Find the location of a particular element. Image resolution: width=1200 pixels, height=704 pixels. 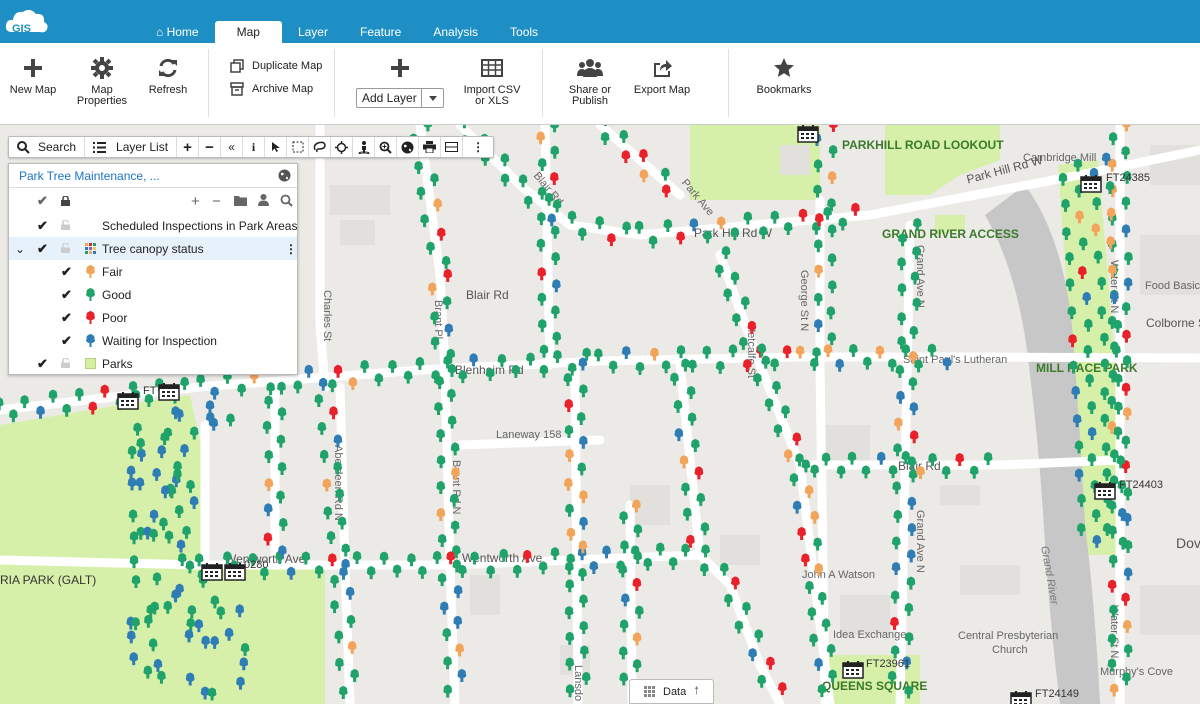

data-table-tab: Data 🠕 is located at coordinates (671, 691).